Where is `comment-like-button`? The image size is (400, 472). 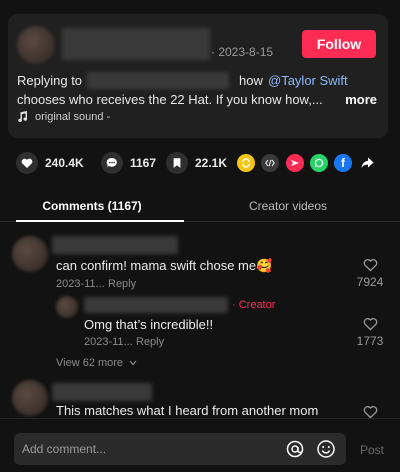
comment-like-button is located at coordinates (370, 412).